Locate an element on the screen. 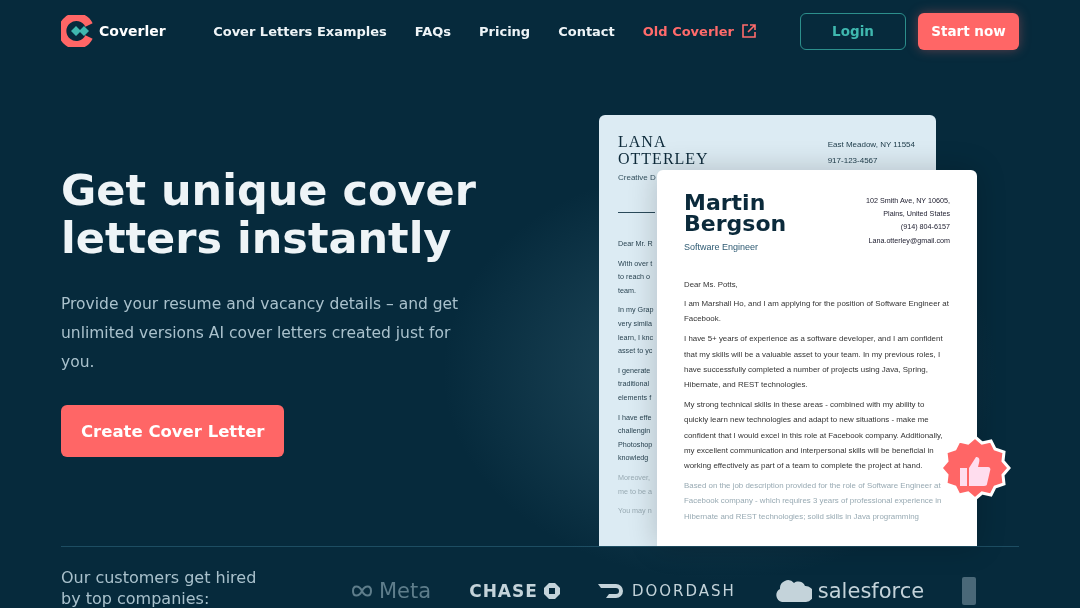  hero-title: Get unique cover letters instantly is located at coordinates (269, 214).